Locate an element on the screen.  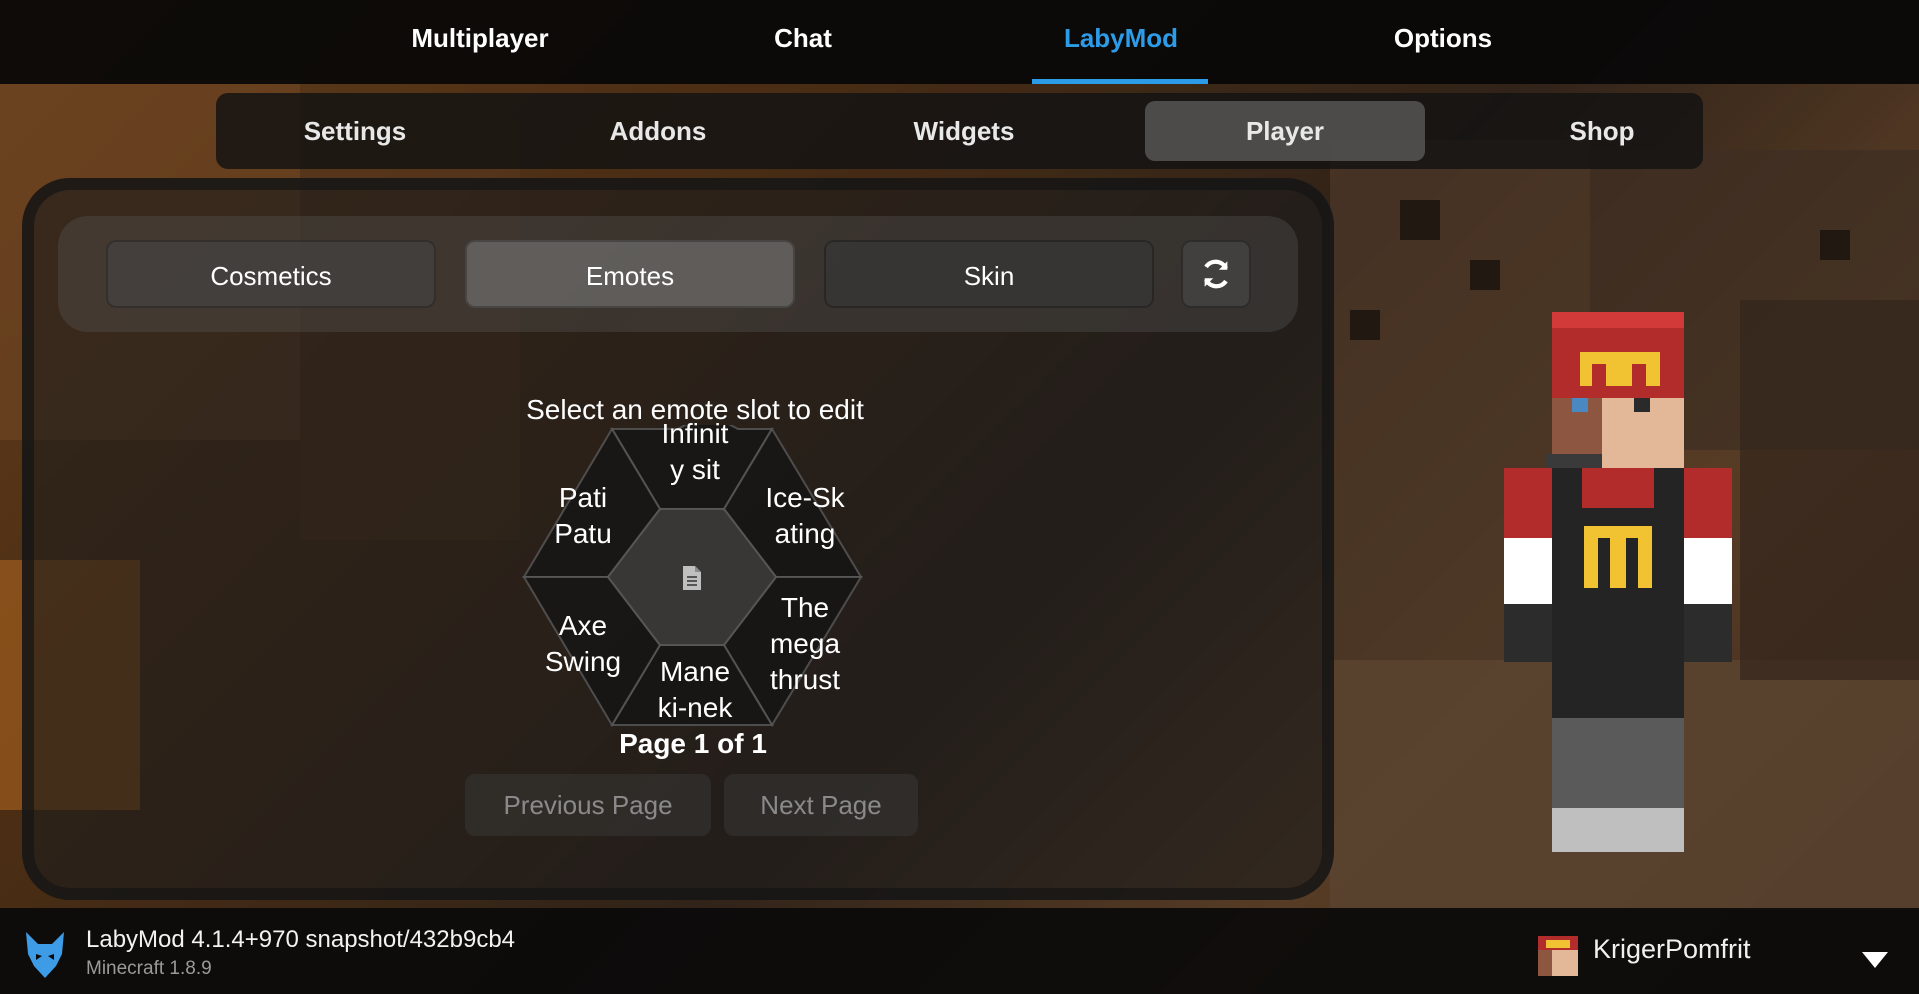
tab-addons: Addons is located at coordinates (658, 131).